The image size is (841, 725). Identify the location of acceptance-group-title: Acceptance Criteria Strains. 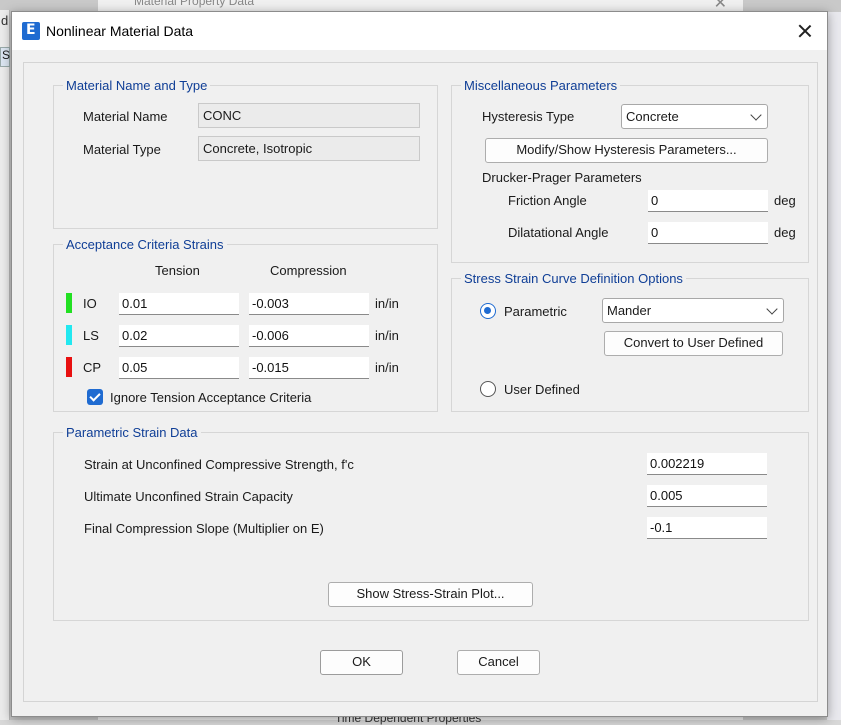
(145, 245).